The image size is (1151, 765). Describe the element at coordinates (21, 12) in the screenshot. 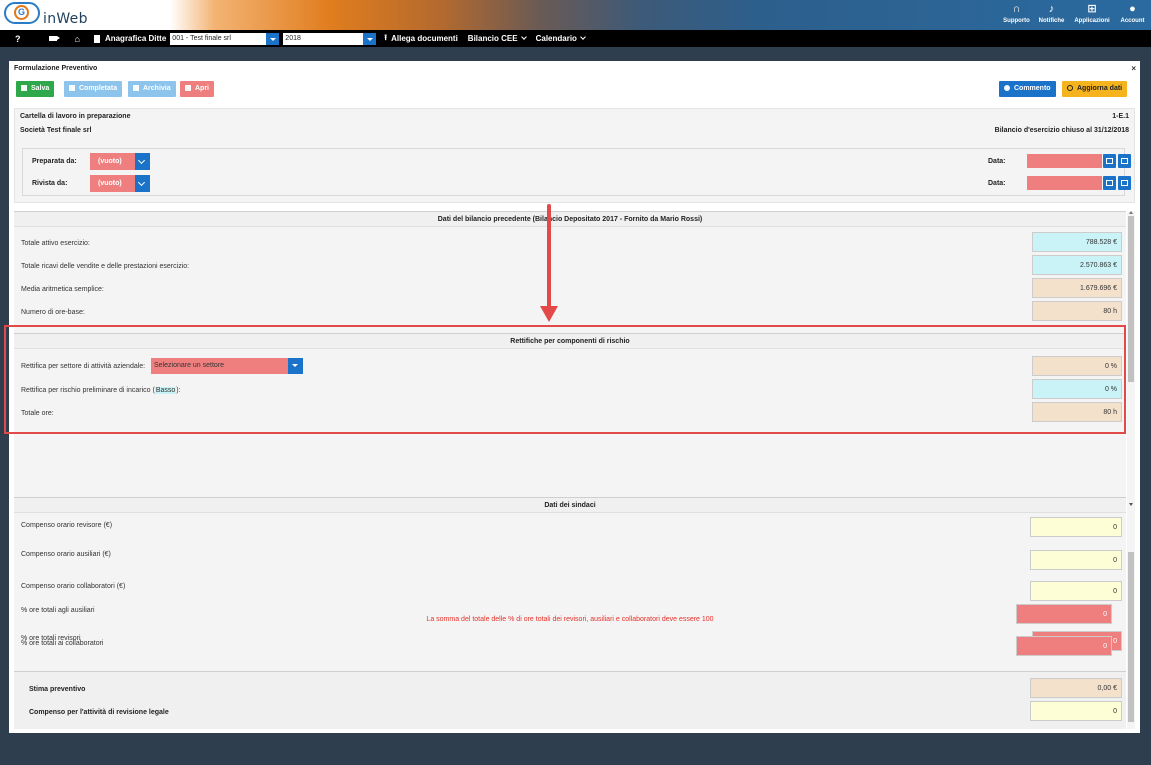

I see `g-logo-icon: G` at that location.